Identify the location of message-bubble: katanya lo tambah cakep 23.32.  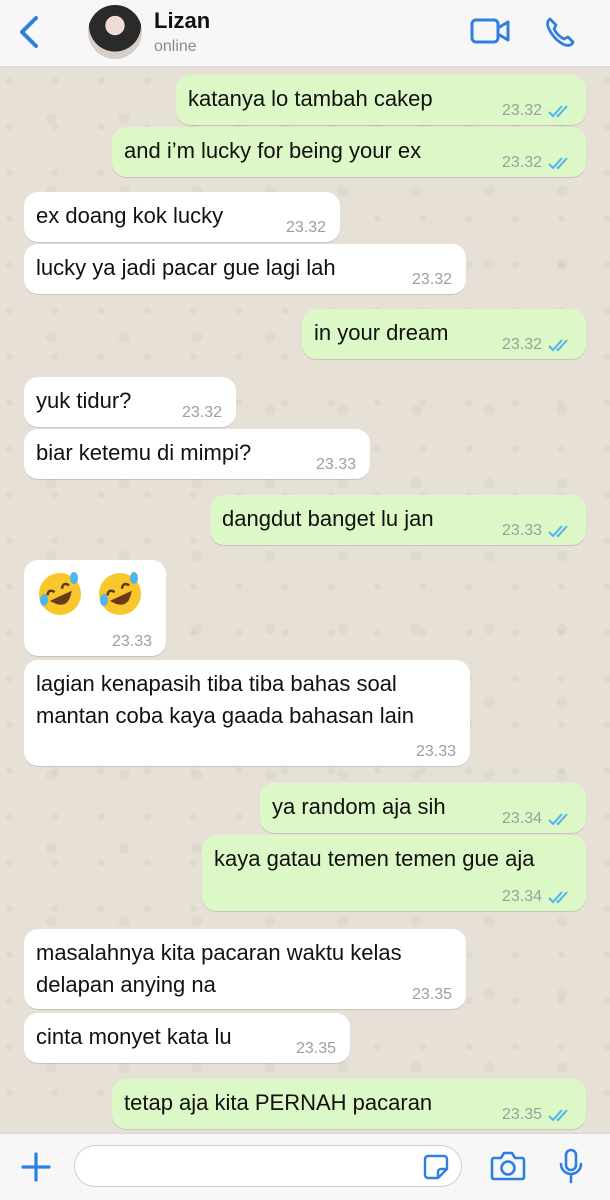
(381, 100).